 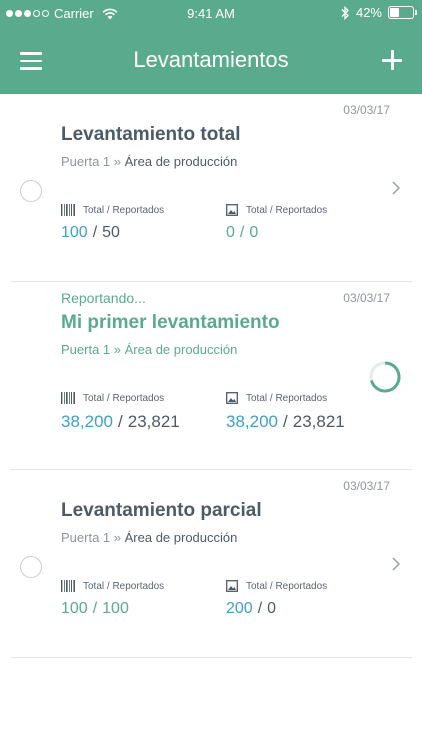 I want to click on record-title: Levantamiento total, so click(x=151, y=134).